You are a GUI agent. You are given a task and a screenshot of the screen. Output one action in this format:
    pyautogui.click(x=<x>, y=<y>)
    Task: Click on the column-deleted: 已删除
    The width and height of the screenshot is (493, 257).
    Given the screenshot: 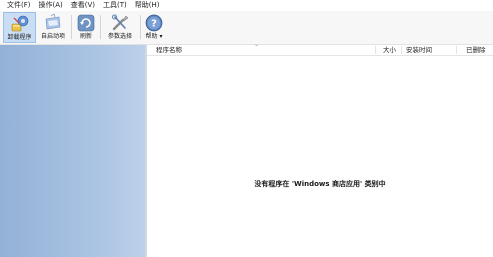 What is the action you would take?
    pyautogui.click(x=476, y=50)
    